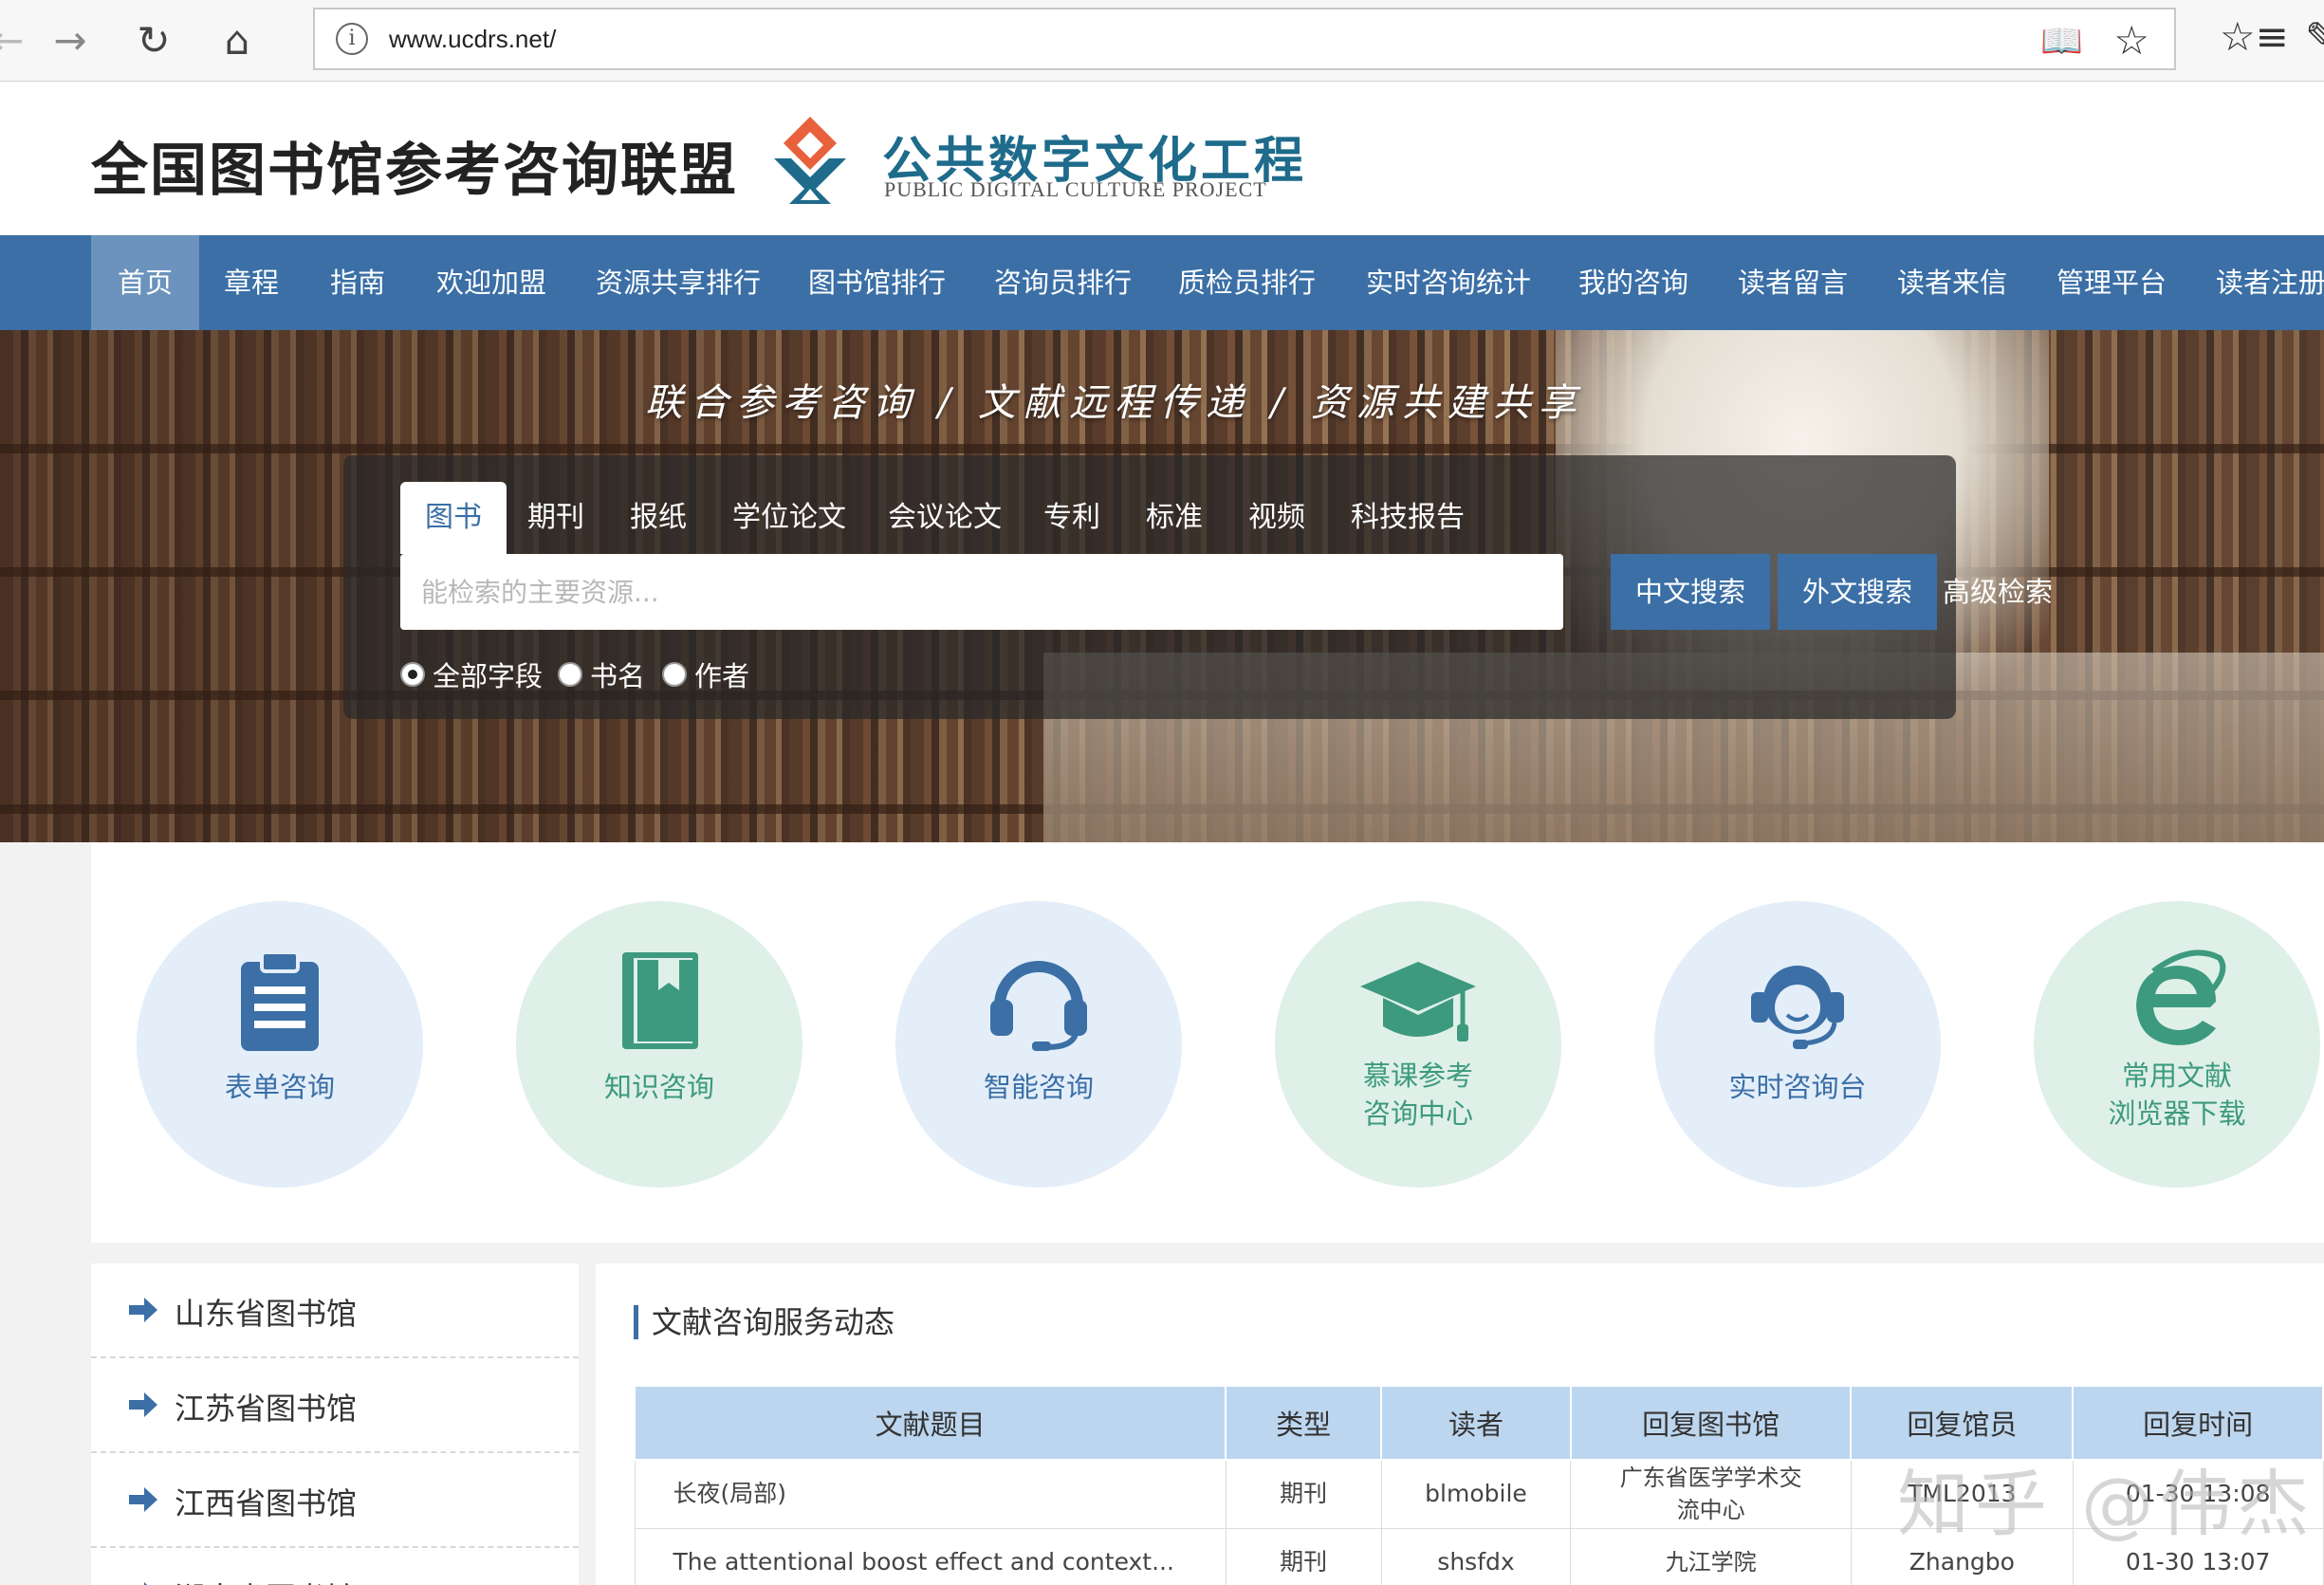 The image size is (2324, 1585). Describe the element at coordinates (412, 674) in the screenshot. I see `radio-selected-icon` at that location.